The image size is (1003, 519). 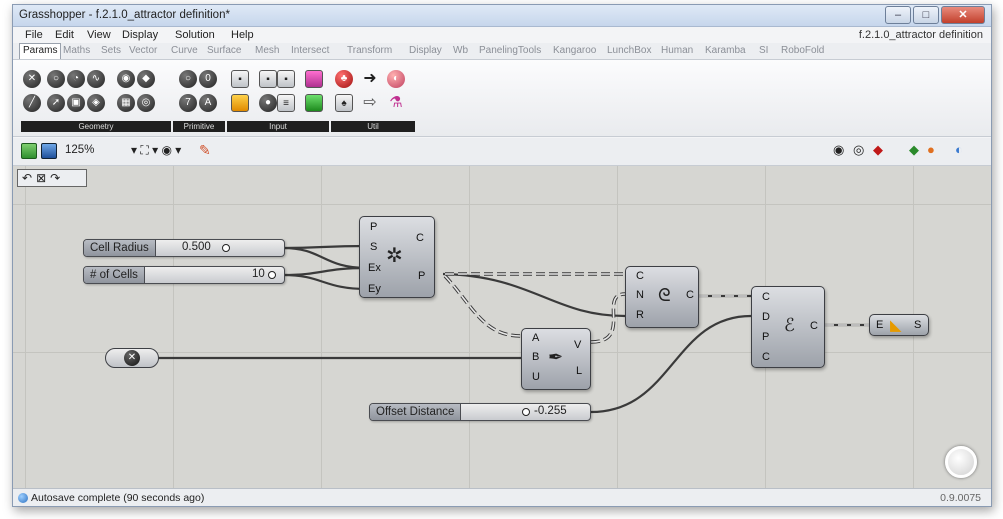 I want to click on attractor-point-param: ✕, so click(x=132, y=358).